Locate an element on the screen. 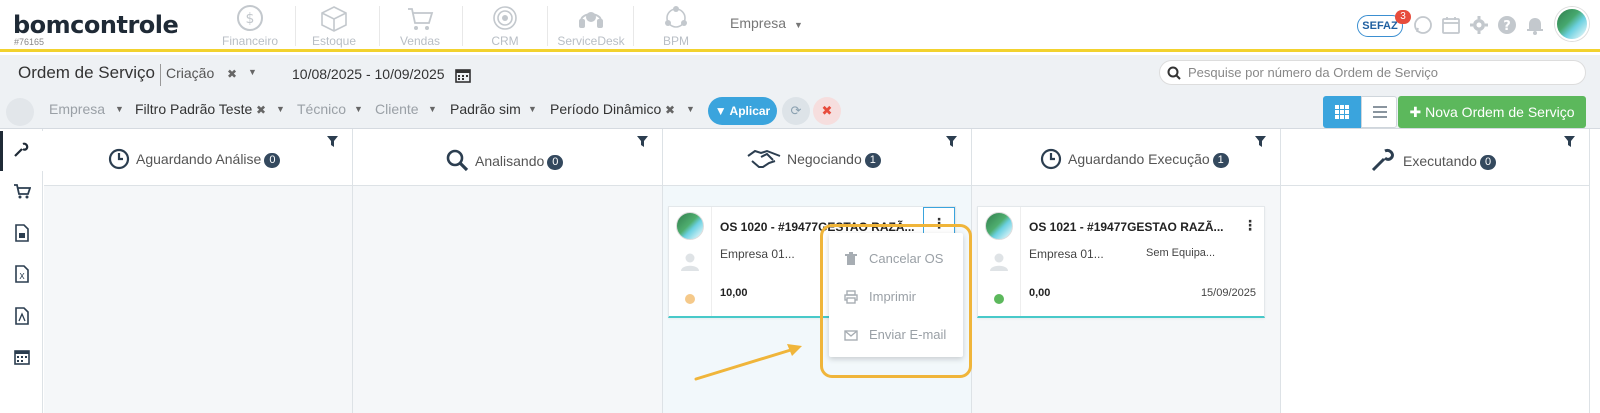 This screenshot has width=1600, height=413. svg-text: X is located at coordinates (22, 276).